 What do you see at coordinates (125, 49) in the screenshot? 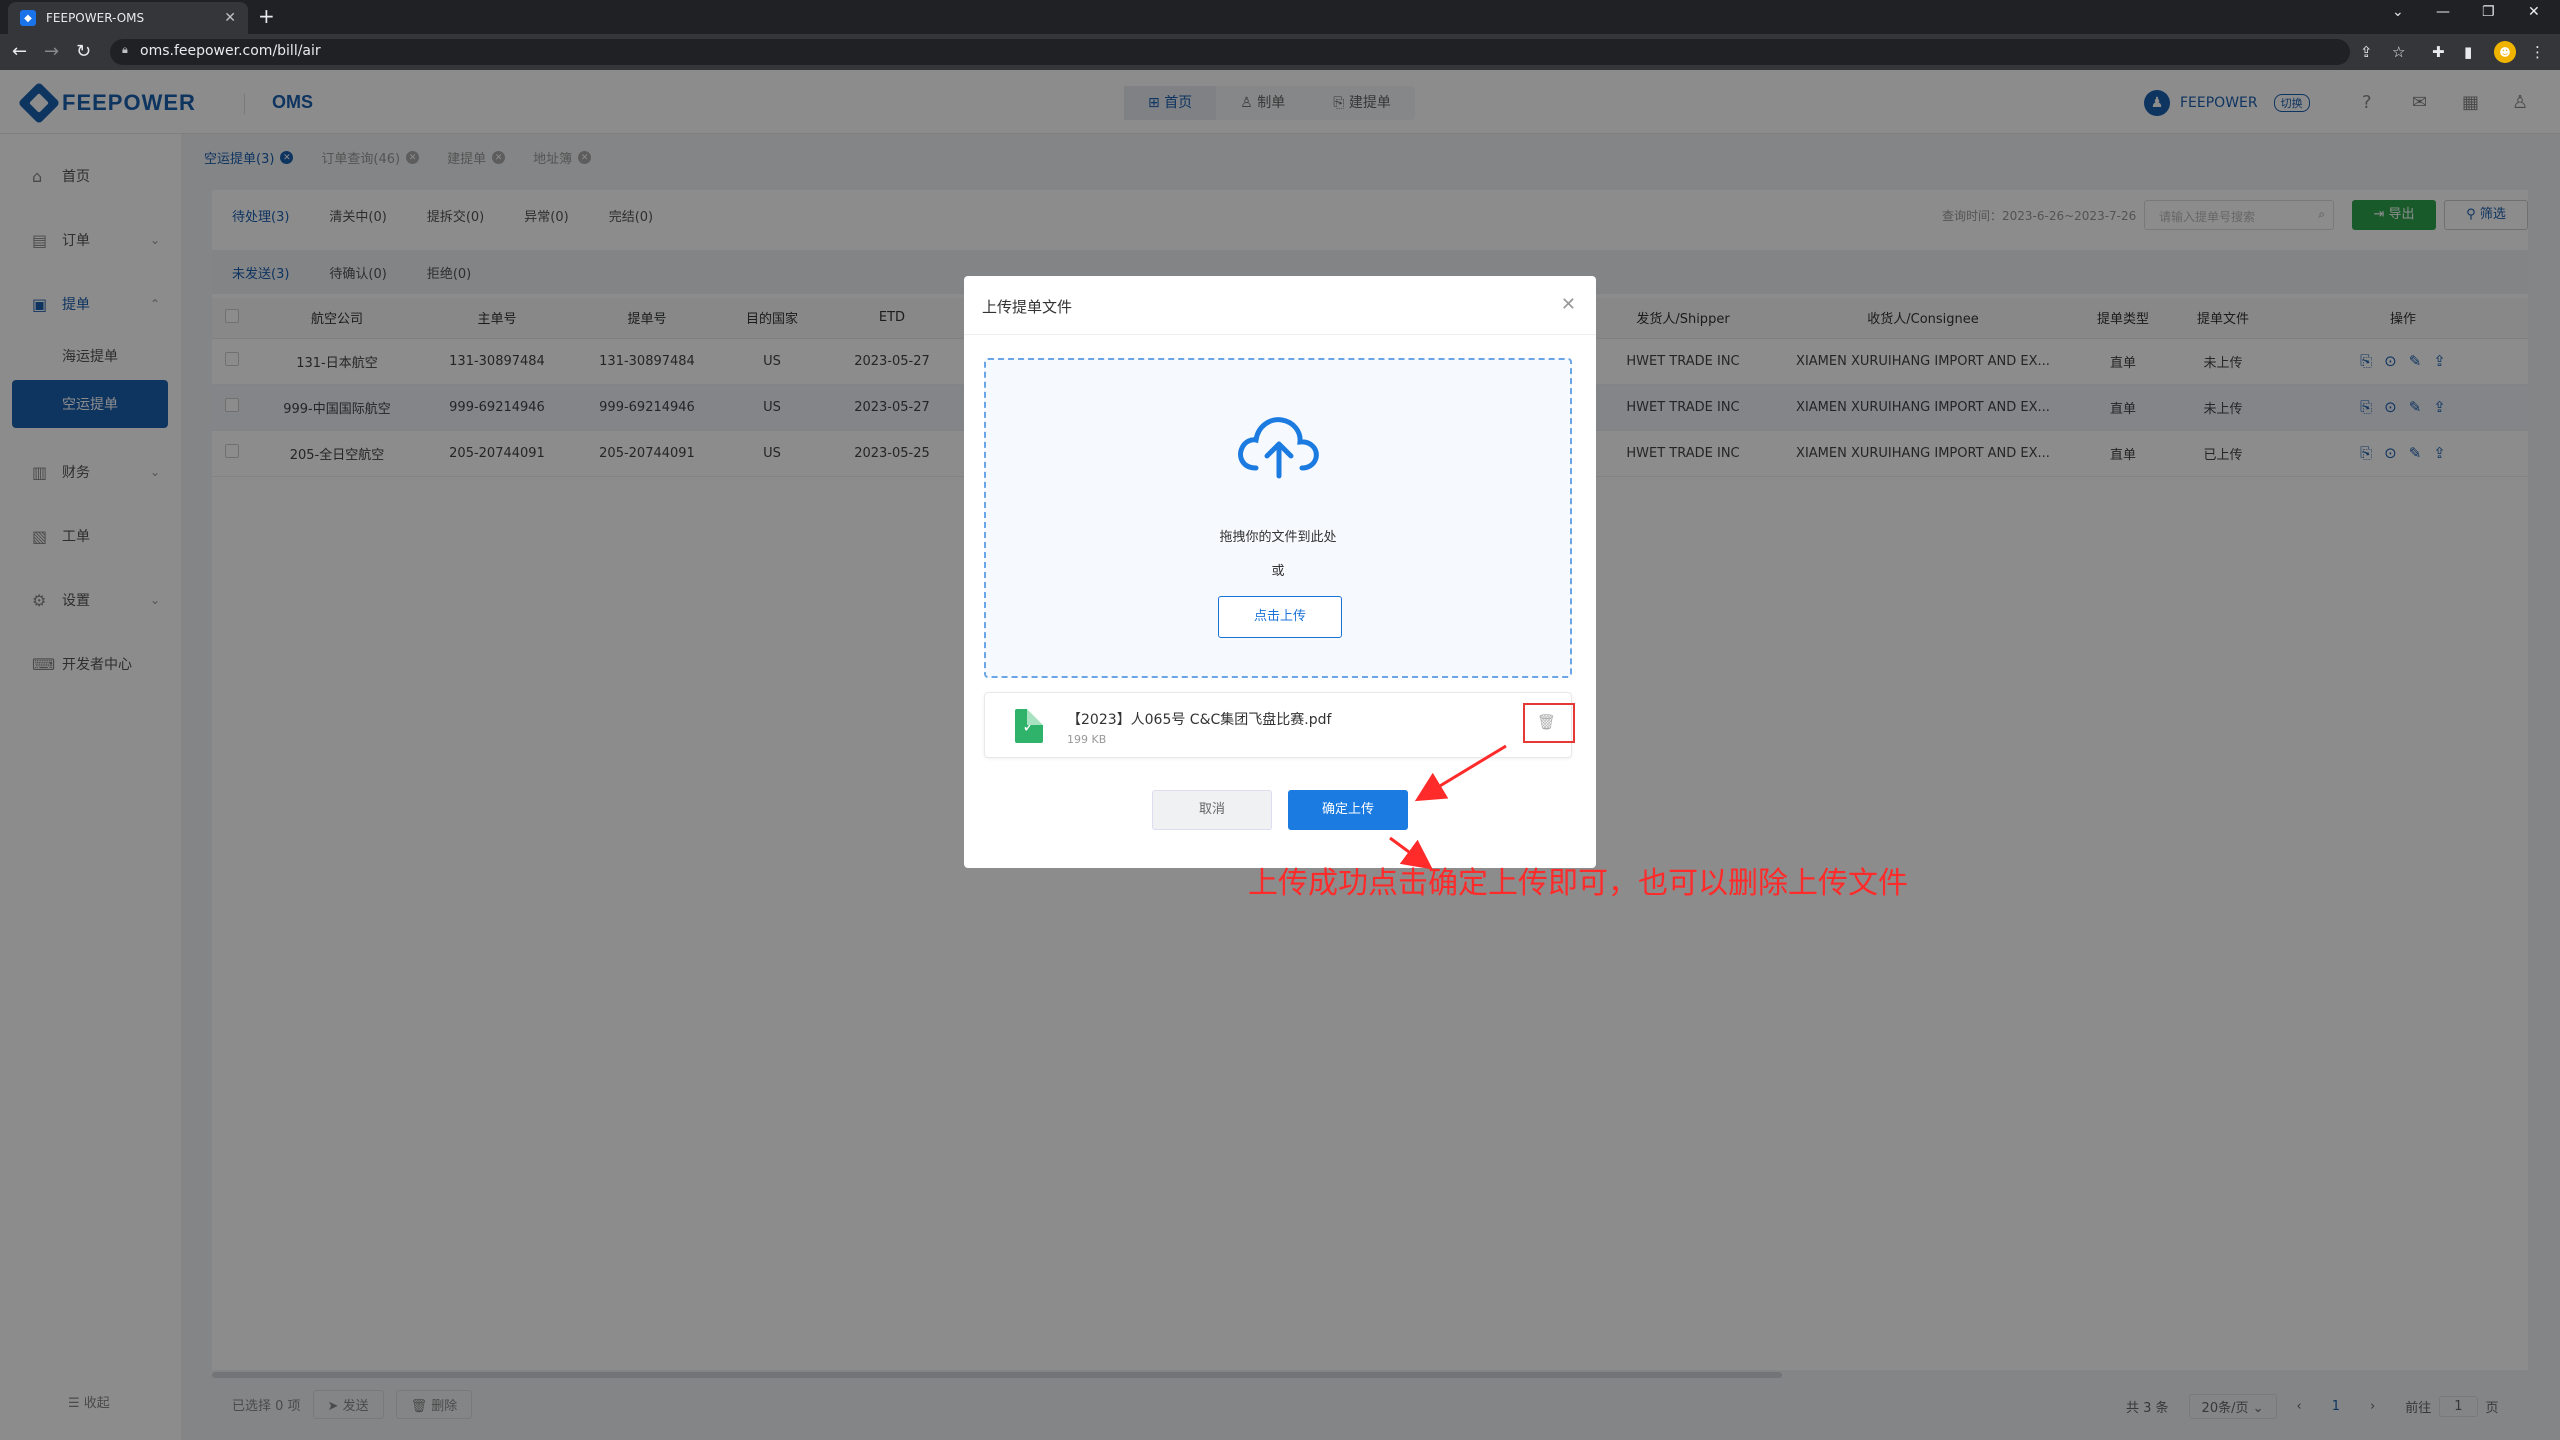
I see `lock-icon: 🔒︎` at bounding box center [125, 49].